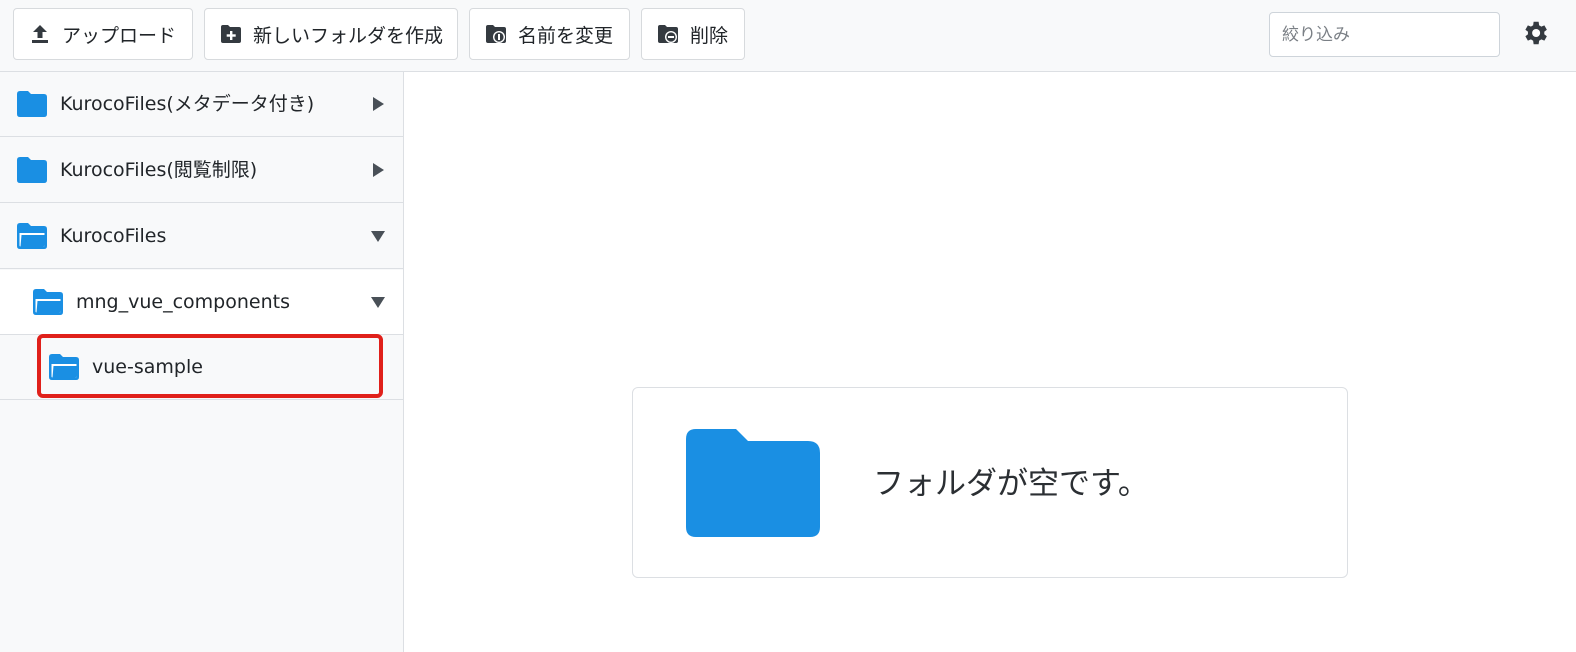 This screenshot has height=652, width=1576. What do you see at coordinates (566, 35) in the screenshot?
I see `rename-button-label: 名前を変更` at bounding box center [566, 35].